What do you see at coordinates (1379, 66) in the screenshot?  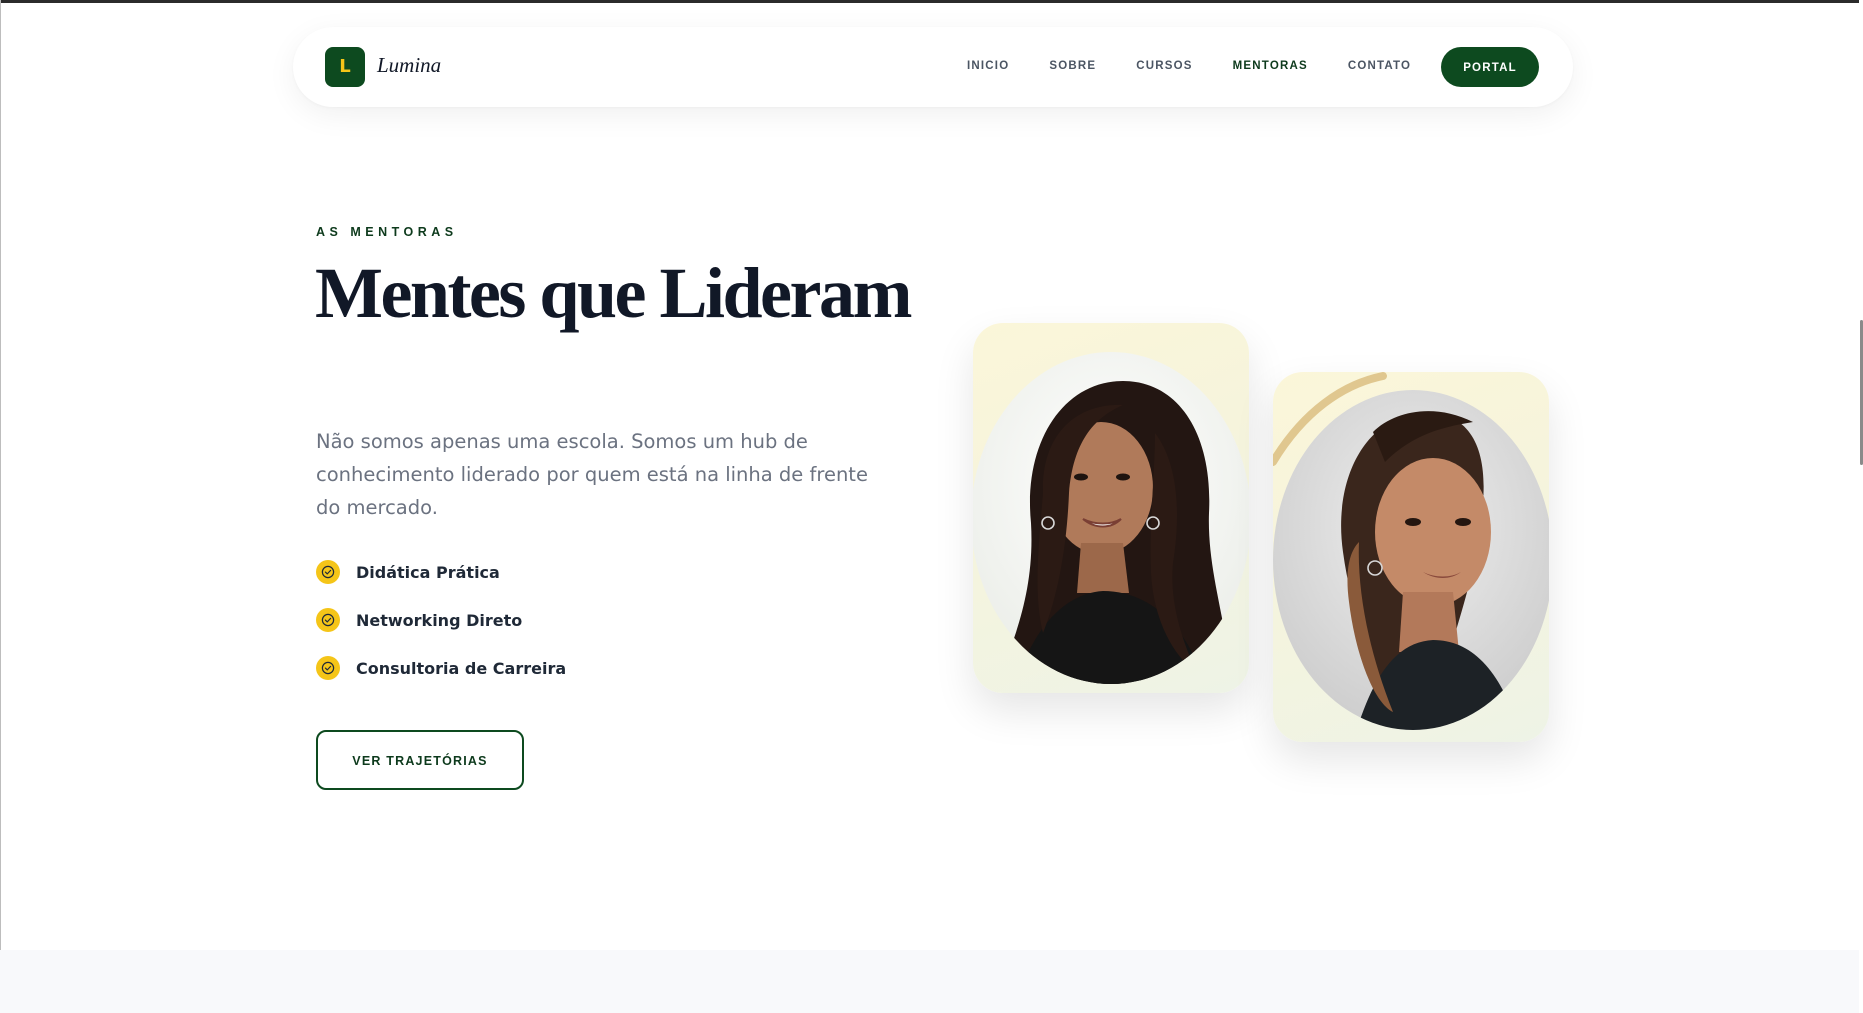 I see `nav-link-contato: CONTATO` at bounding box center [1379, 66].